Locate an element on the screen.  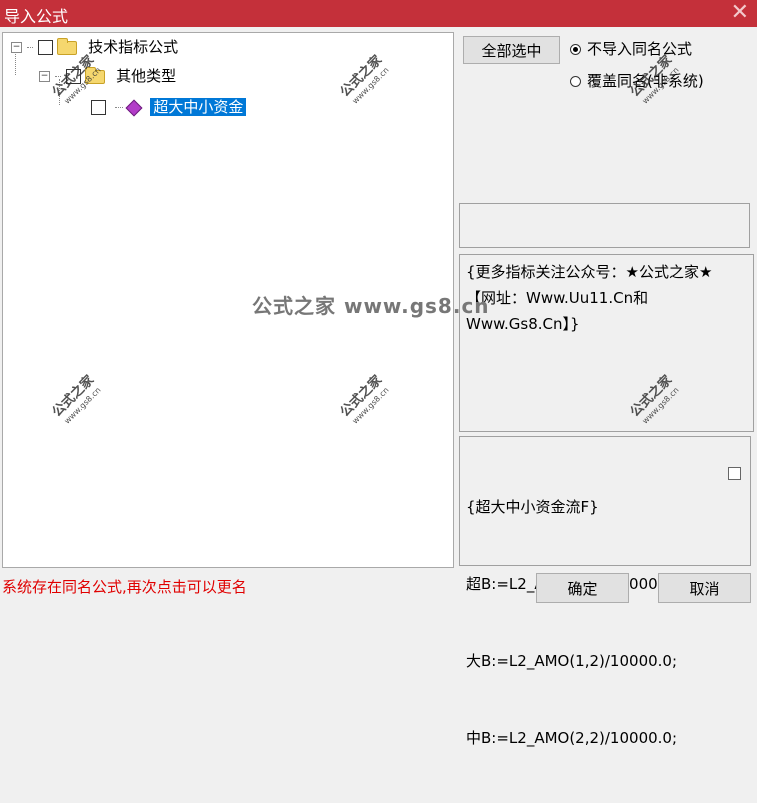
watermark-center: 公式之家 www.gs8.cn is located at coordinates (371, 306).